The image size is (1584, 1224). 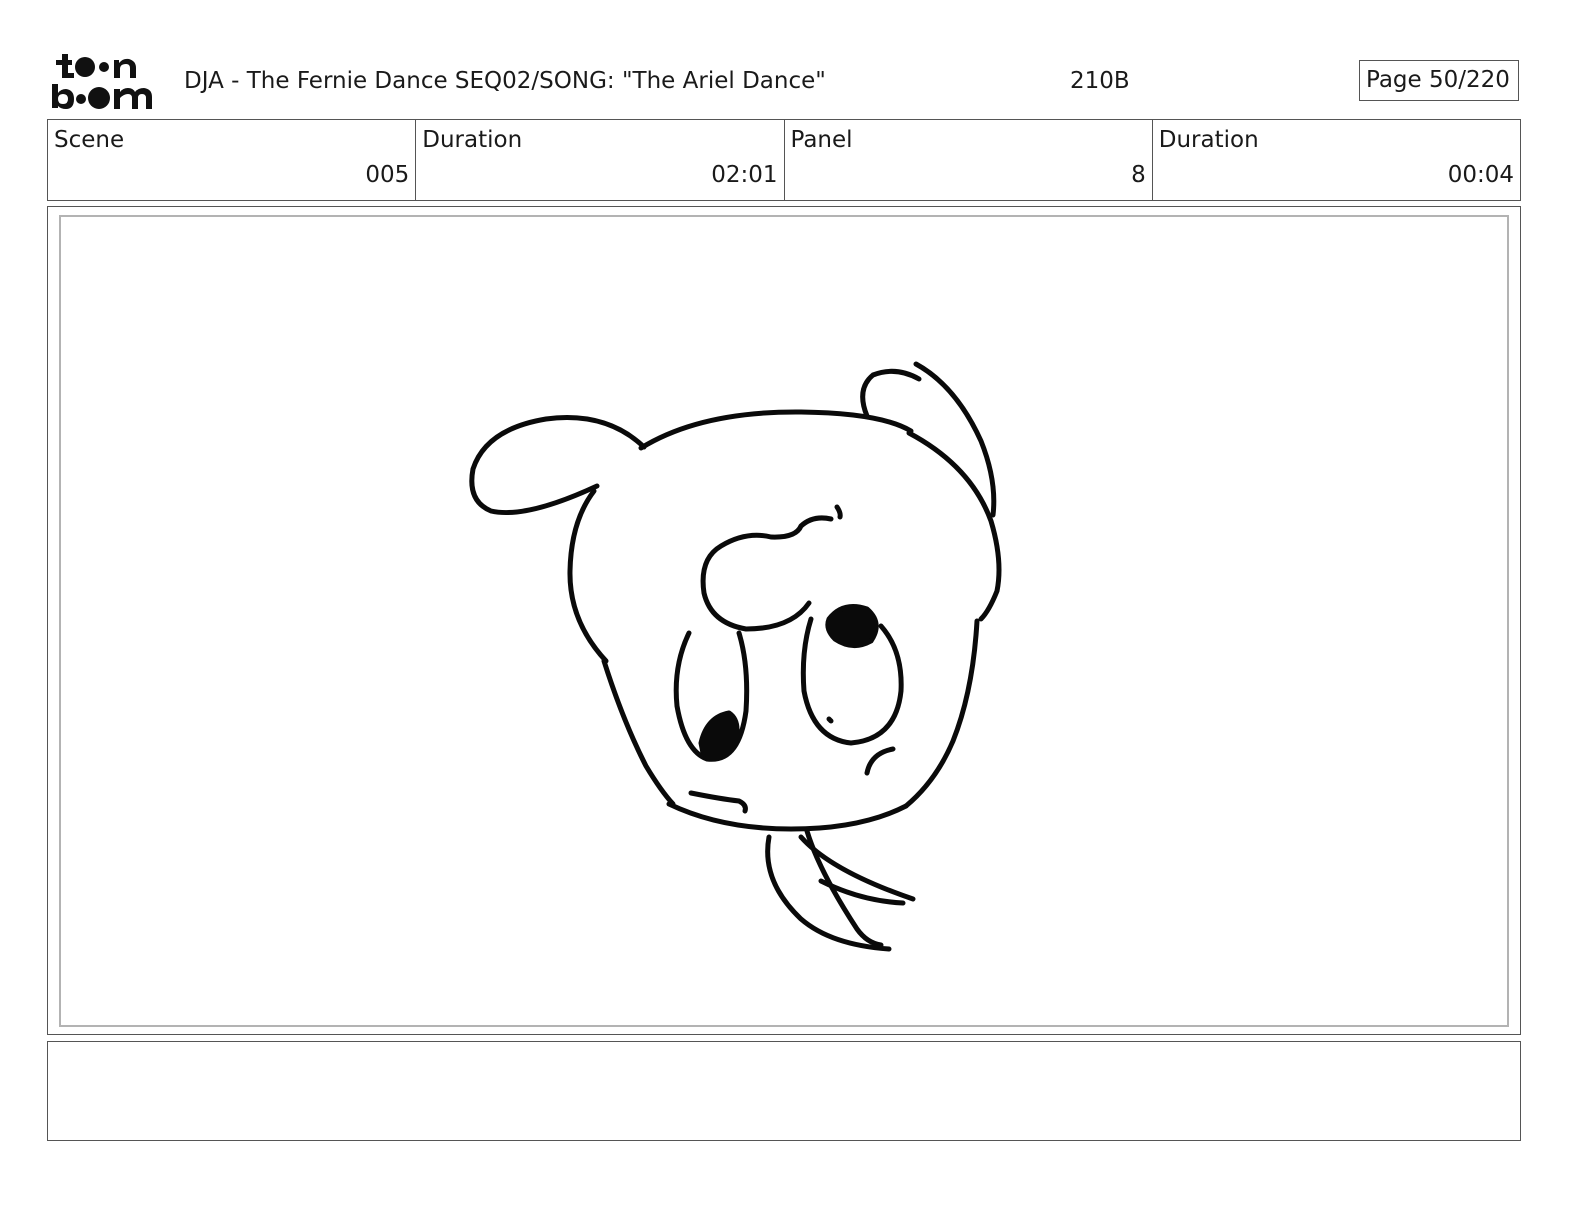 I want to click on scene-duration-cell: Duration 02:01, so click(x=600, y=160).